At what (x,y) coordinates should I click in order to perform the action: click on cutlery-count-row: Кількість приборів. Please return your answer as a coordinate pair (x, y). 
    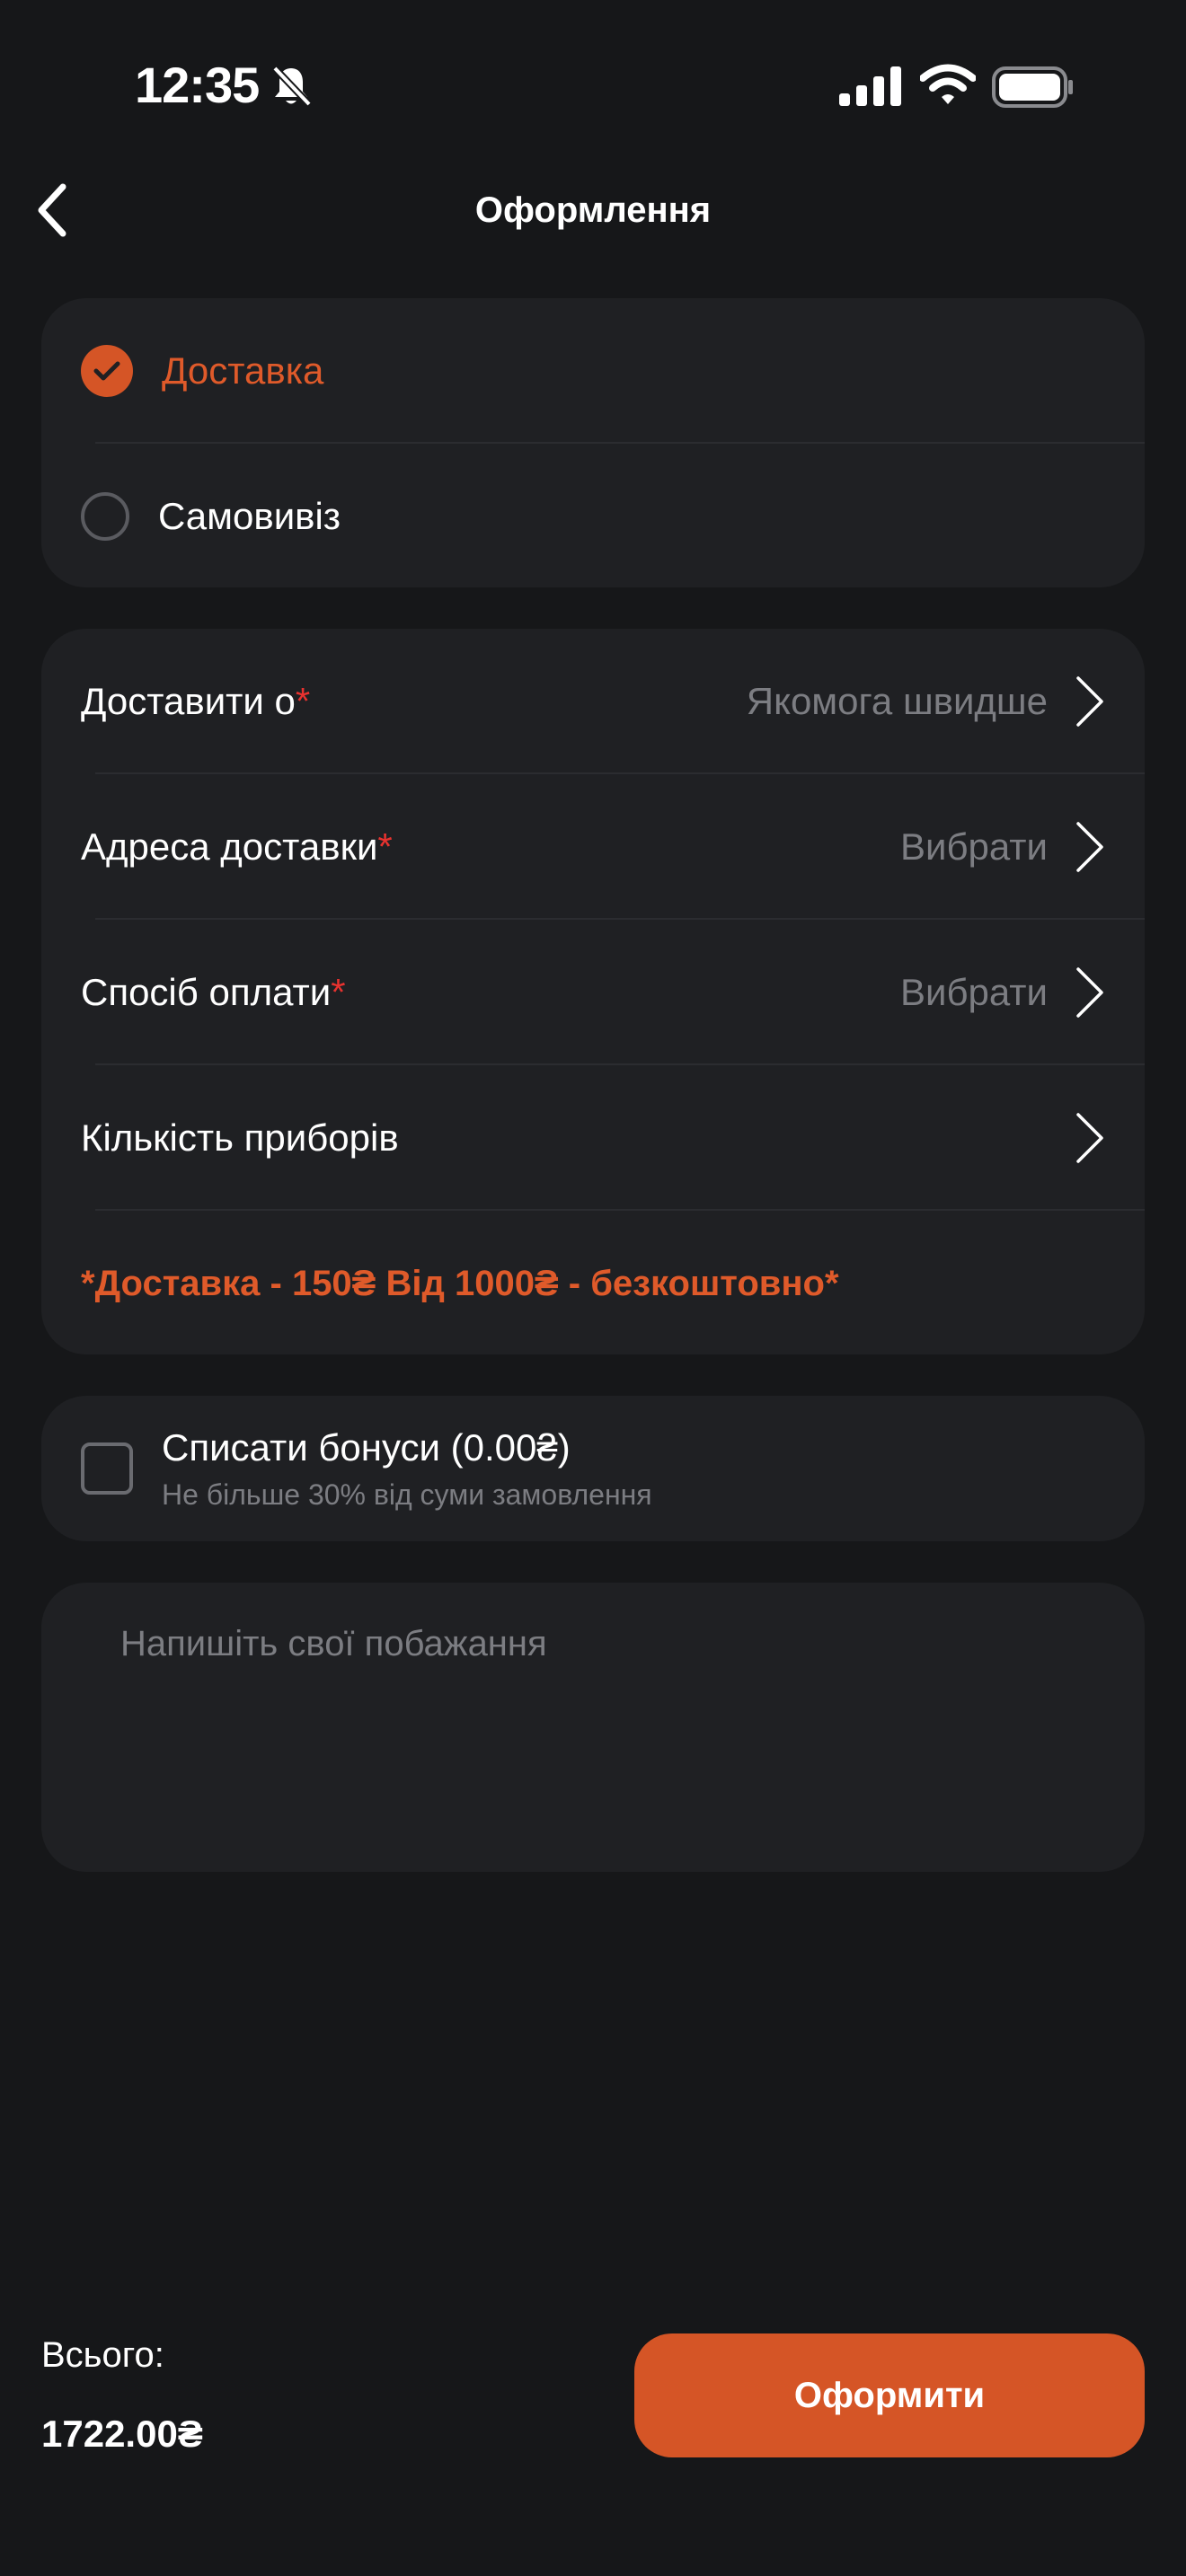
    Looking at the image, I should click on (593, 1138).